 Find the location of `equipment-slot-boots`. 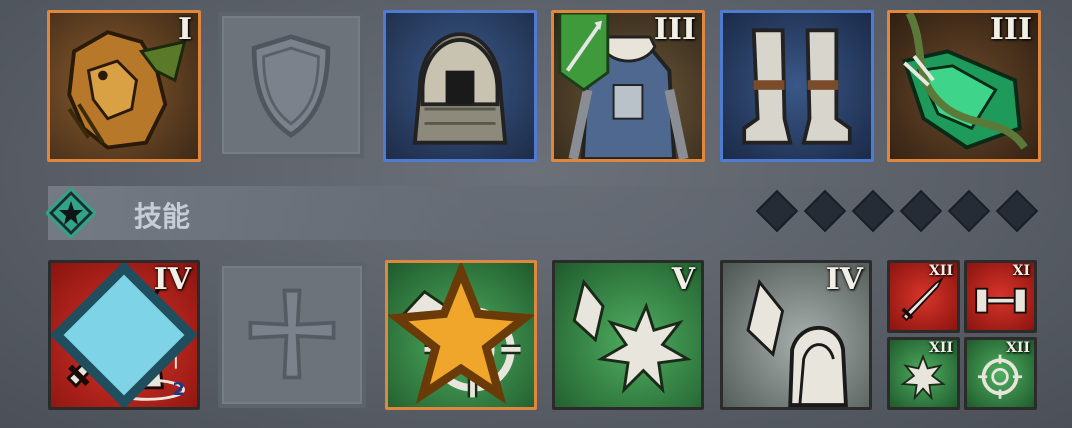

equipment-slot-boots is located at coordinates (797, 86).